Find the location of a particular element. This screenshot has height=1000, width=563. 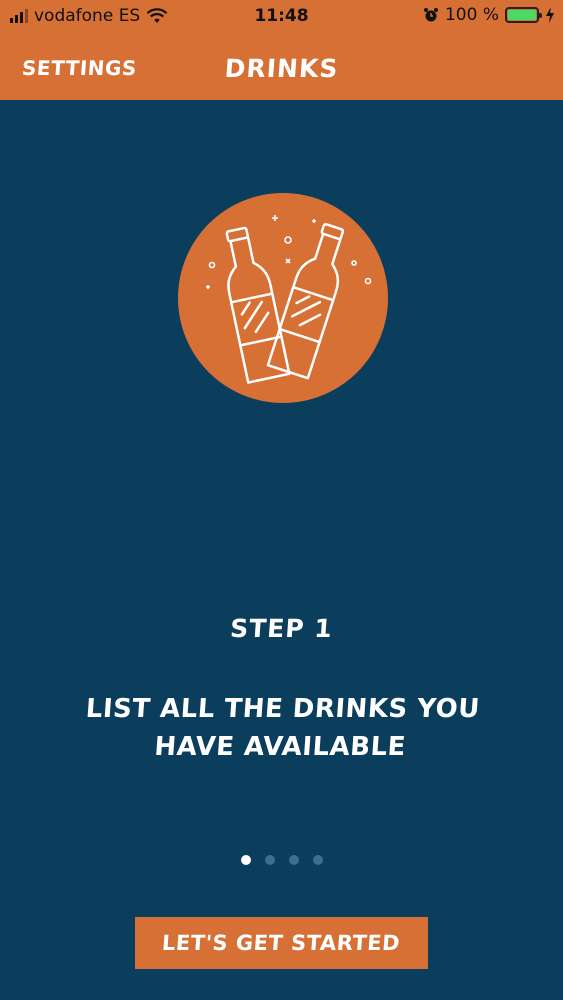

step-description-line-1: LIST ALL THE DRINKS YOU is located at coordinates (282, 709).